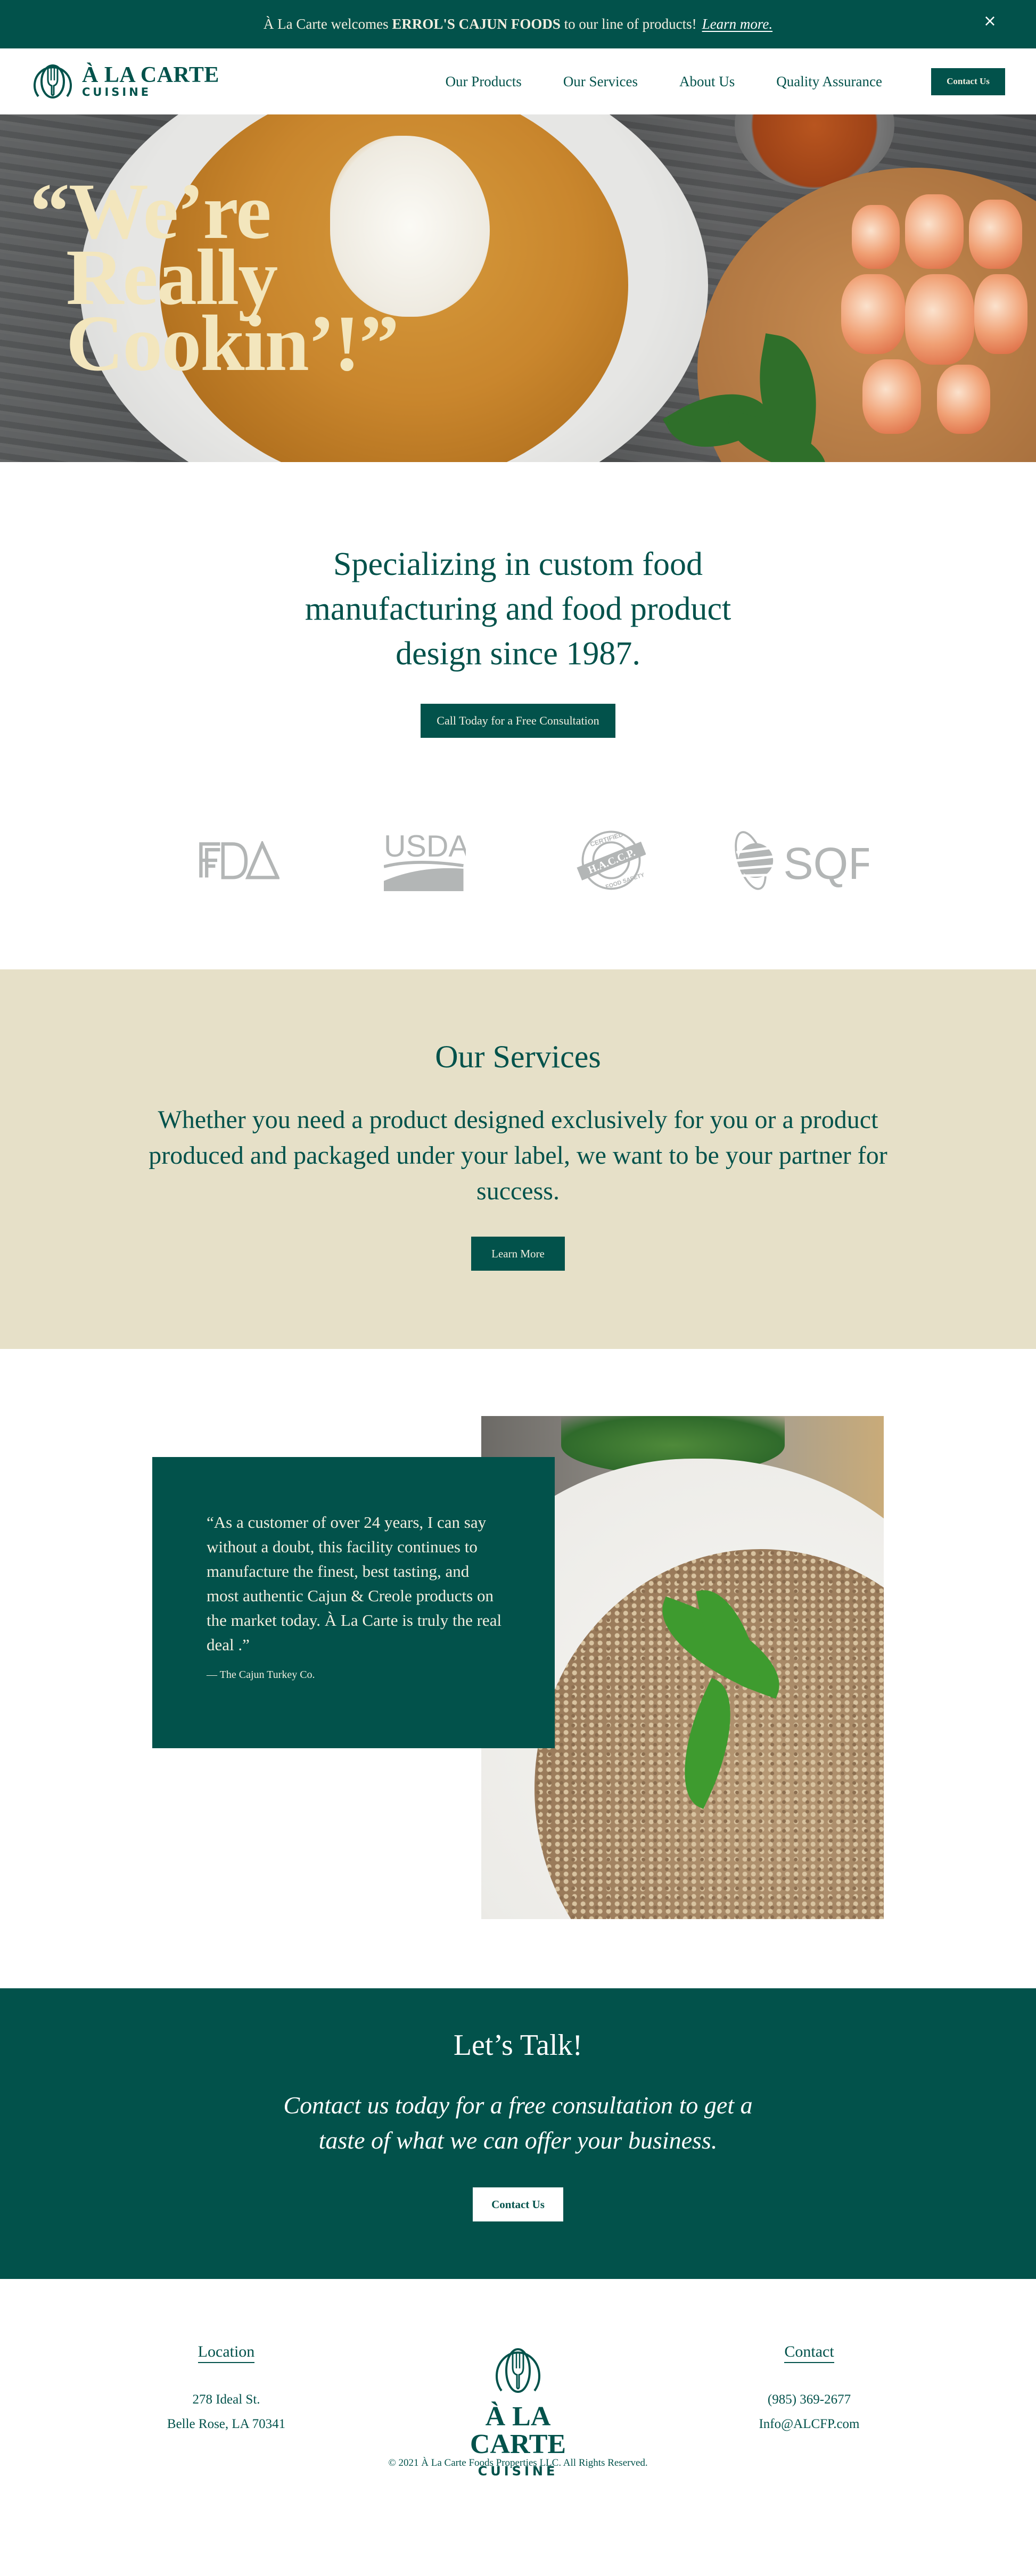 The width and height of the screenshot is (1036, 2576). Describe the element at coordinates (826, 863) in the screenshot. I see `sqf-text: SQF` at that location.